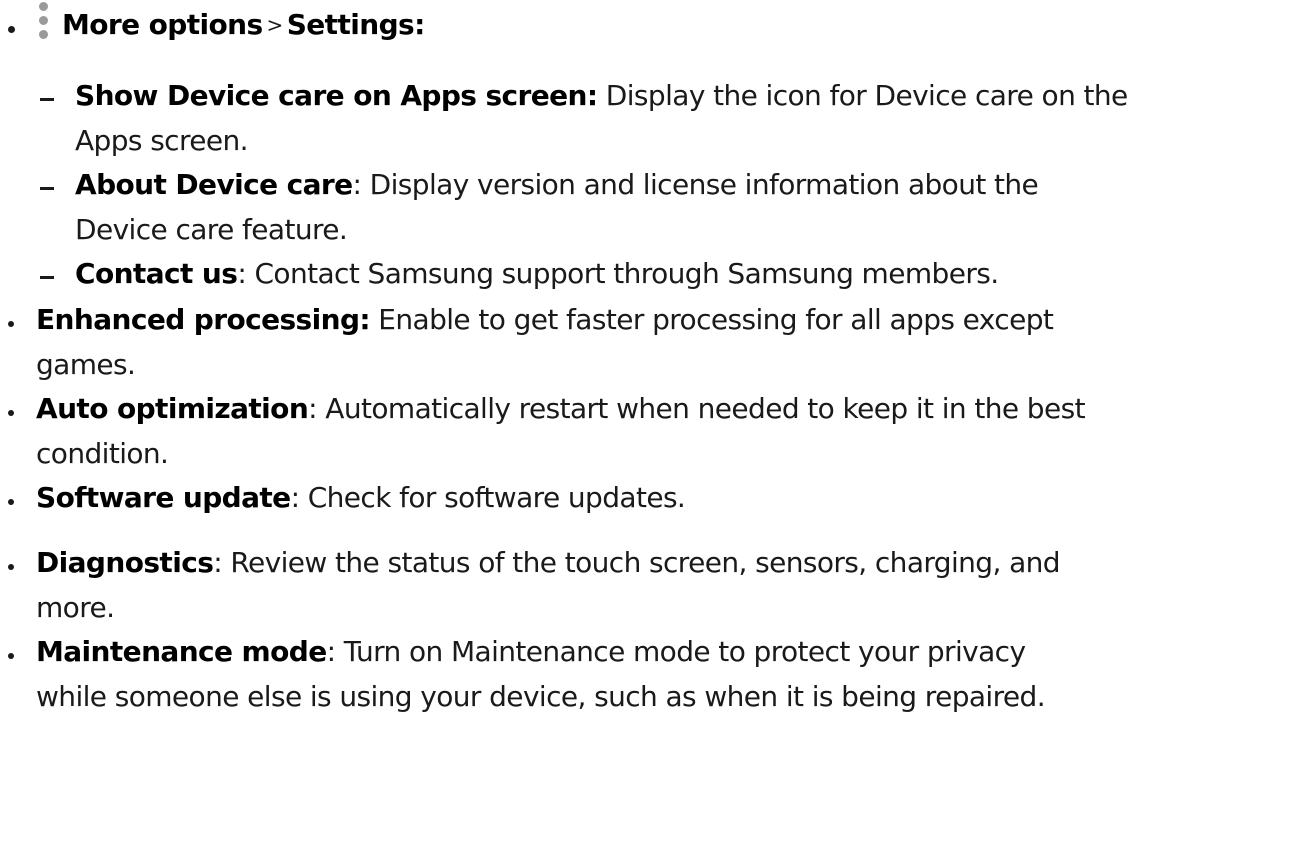 The height and width of the screenshot is (849, 1309). I want to click on sub-item-term: Show Device care on Apps screen:, so click(336, 95).